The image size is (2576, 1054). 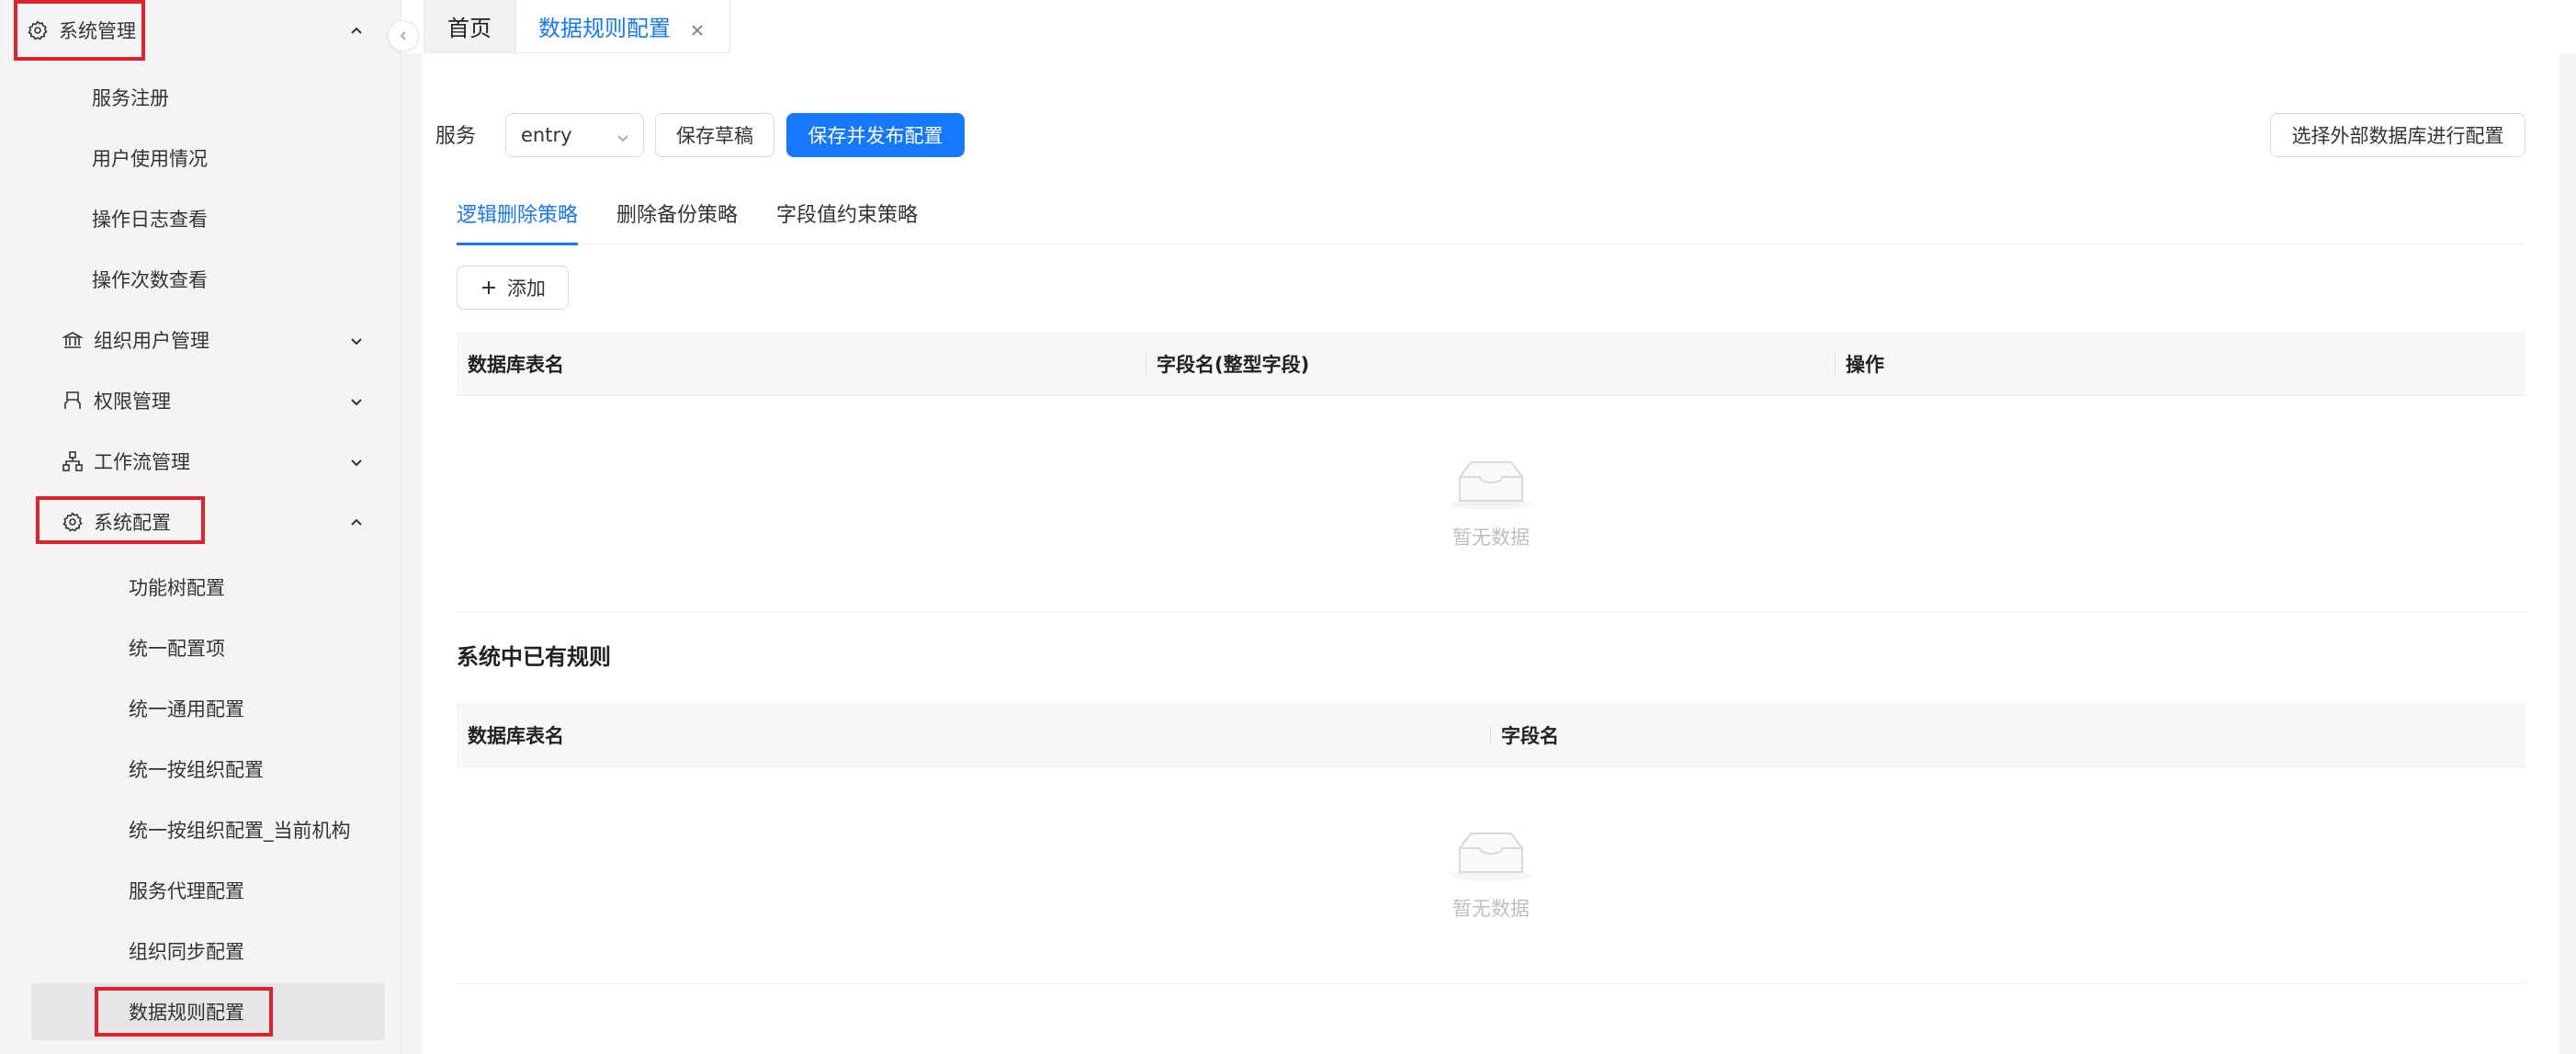 I want to click on tab-bar: 首页 数据规则配置, so click(x=1488, y=26).